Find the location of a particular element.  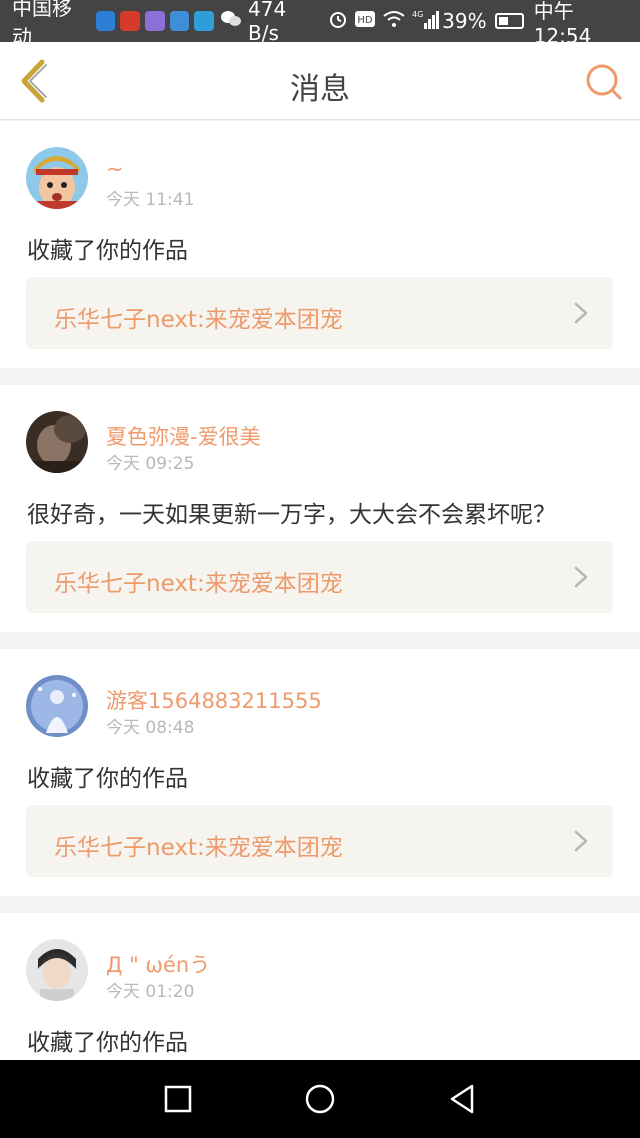

battery-fill is located at coordinates (503, 21).